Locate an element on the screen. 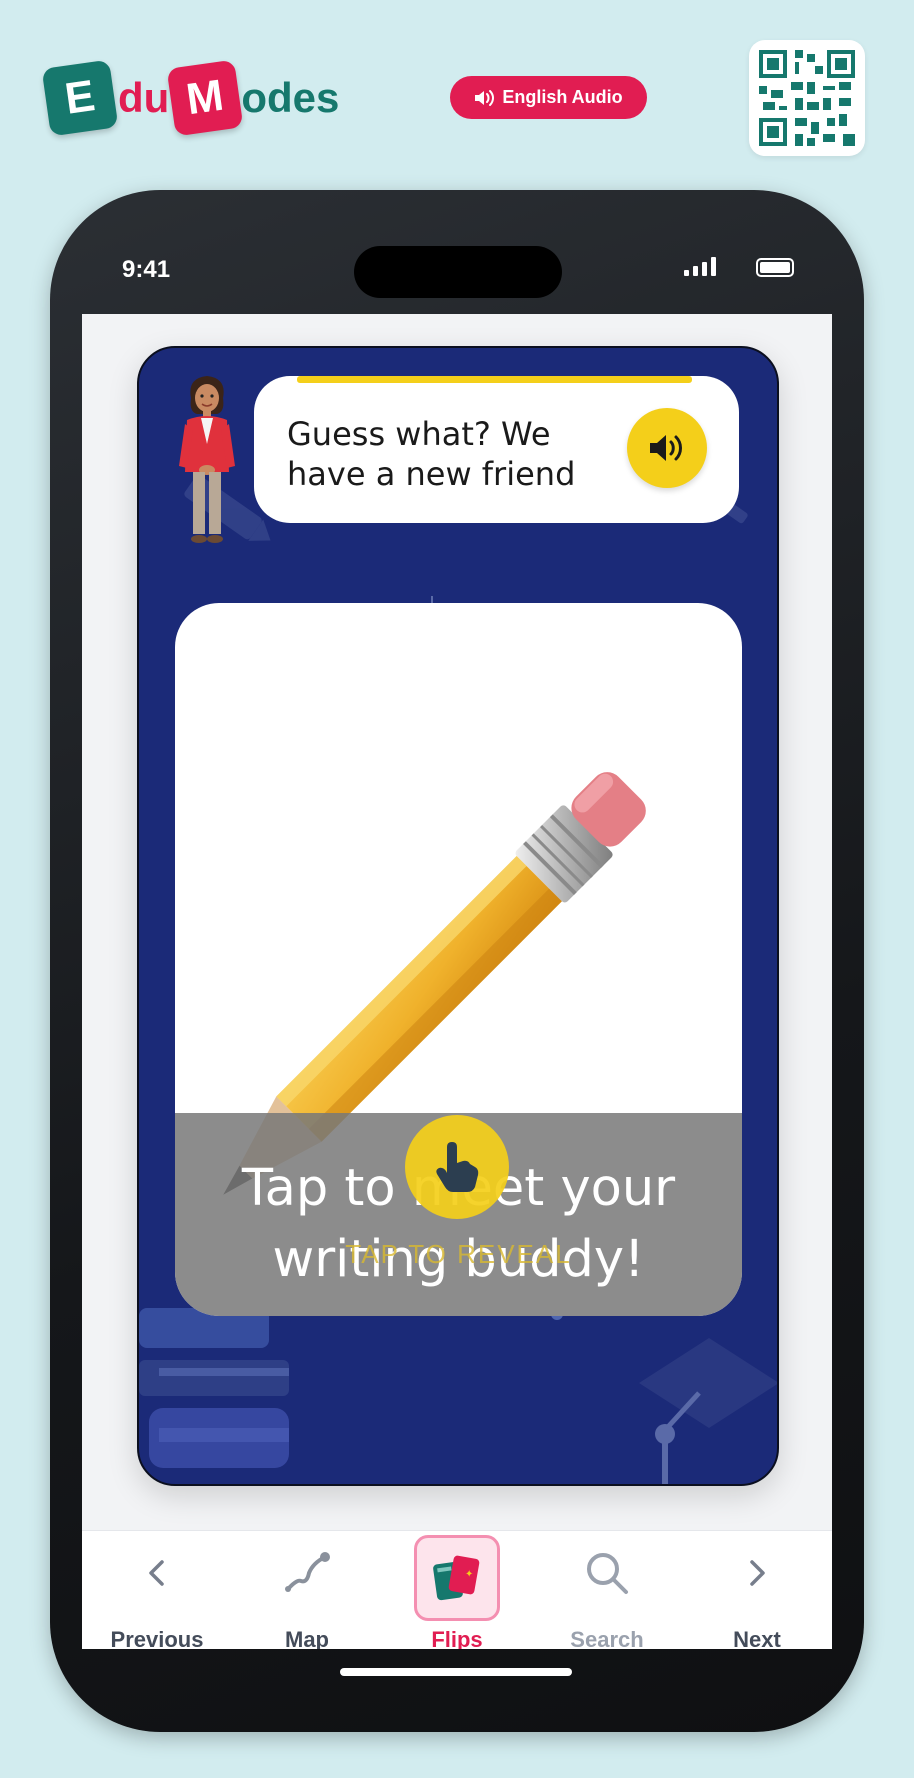 Image resolution: width=914 pixels, height=1778 pixels. nav-previous-label: Previous is located at coordinates (157, 1638).